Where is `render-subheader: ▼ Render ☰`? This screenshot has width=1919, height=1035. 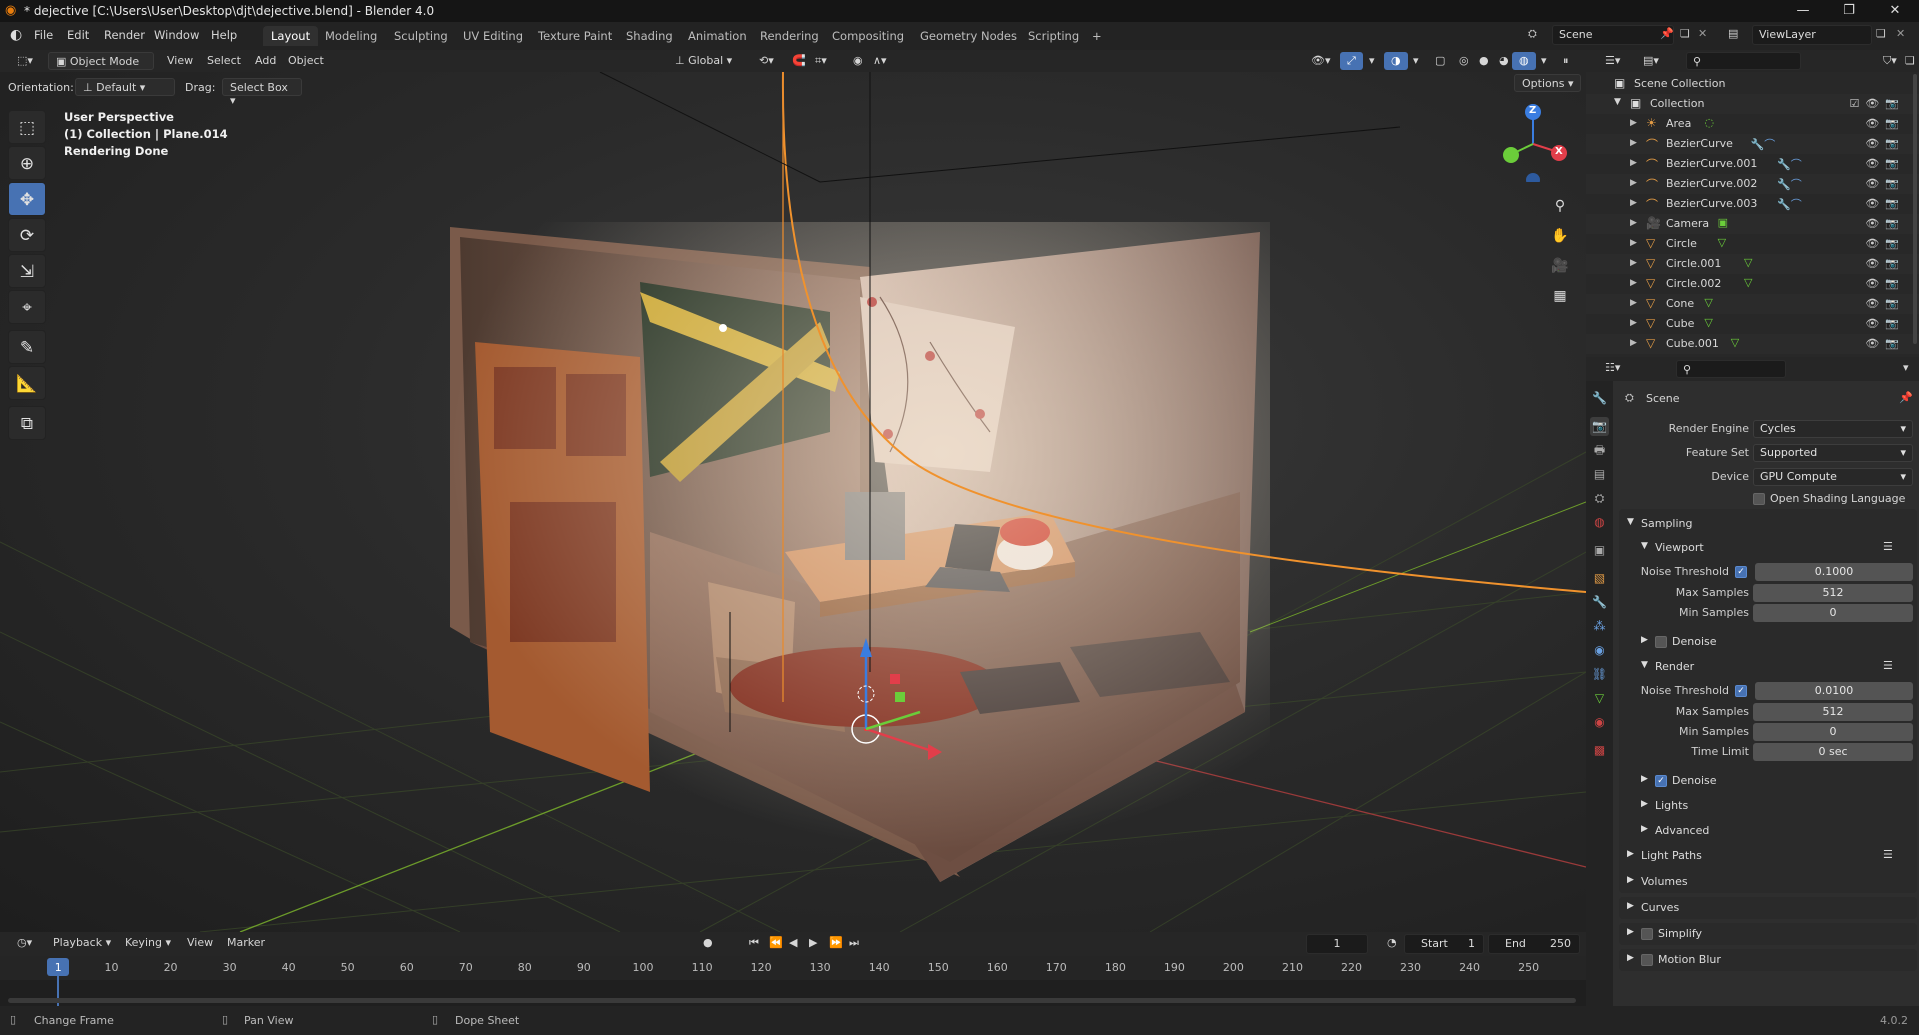 render-subheader: ▼ Render ☰ is located at coordinates (1766, 667).